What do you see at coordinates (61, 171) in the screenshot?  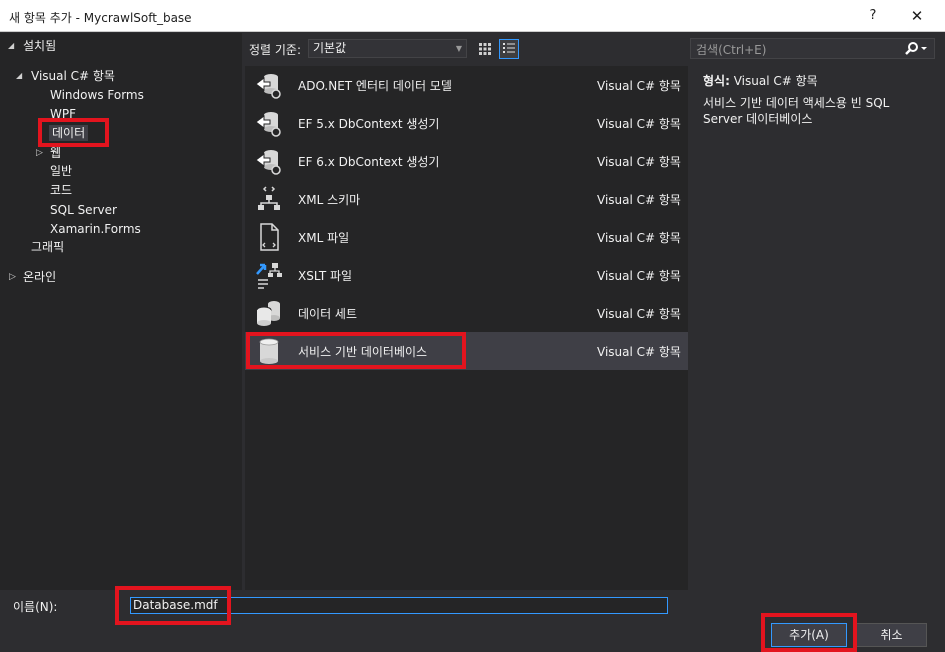 I see `tree-item-general: 일반` at bounding box center [61, 171].